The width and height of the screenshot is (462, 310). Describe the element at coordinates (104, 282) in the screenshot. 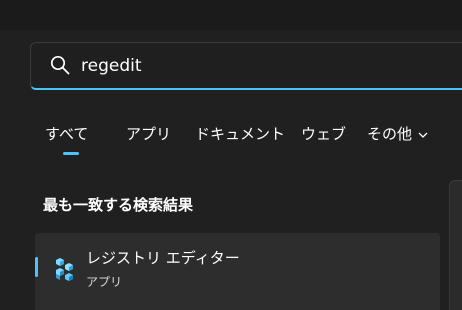

I see `result-subtitle: アプリ` at that location.